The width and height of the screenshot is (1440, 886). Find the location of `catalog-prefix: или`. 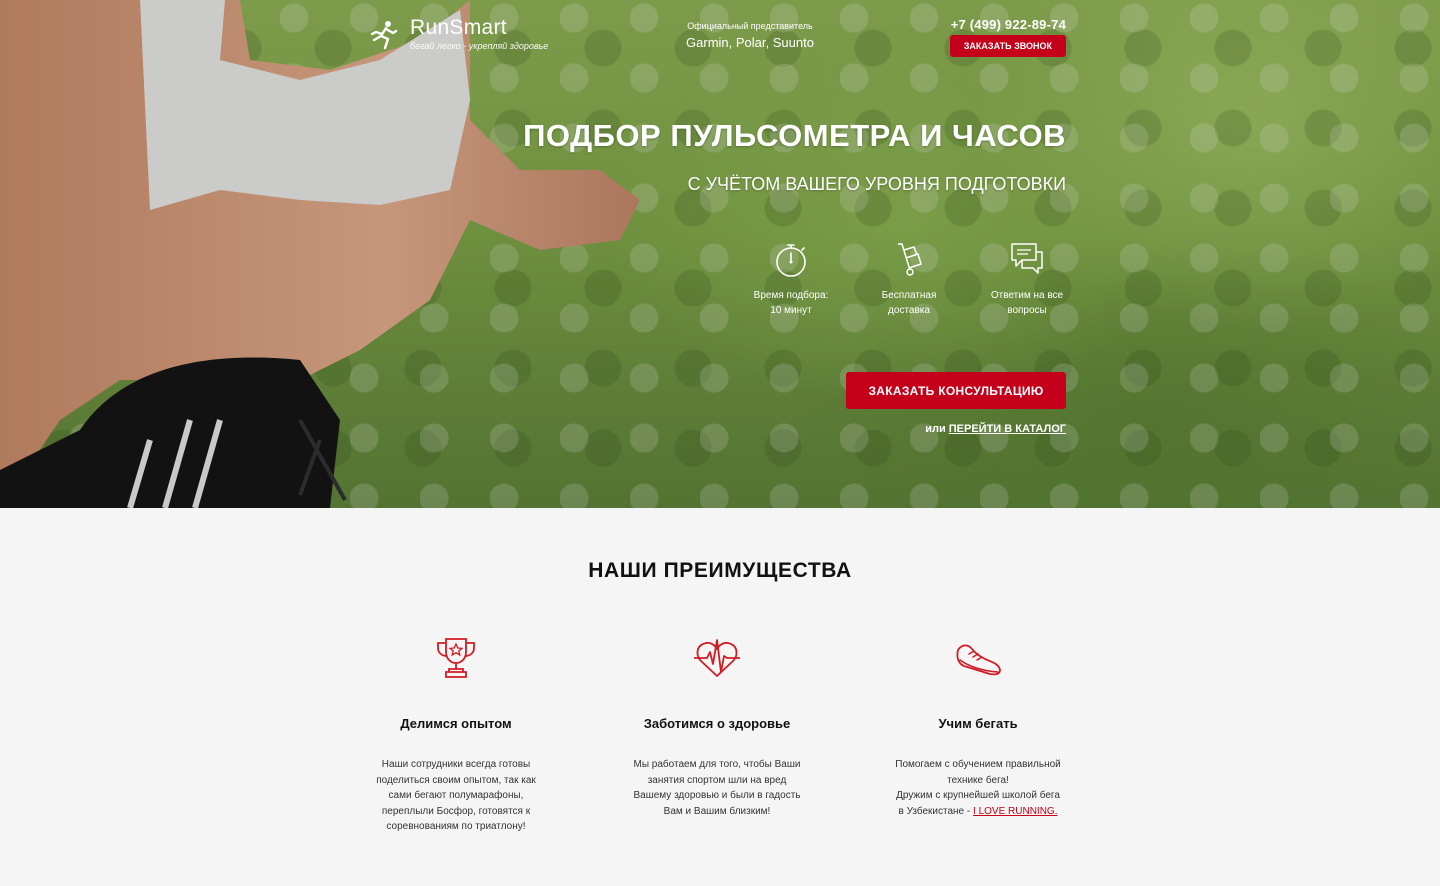

catalog-prefix: или is located at coordinates (935, 429).